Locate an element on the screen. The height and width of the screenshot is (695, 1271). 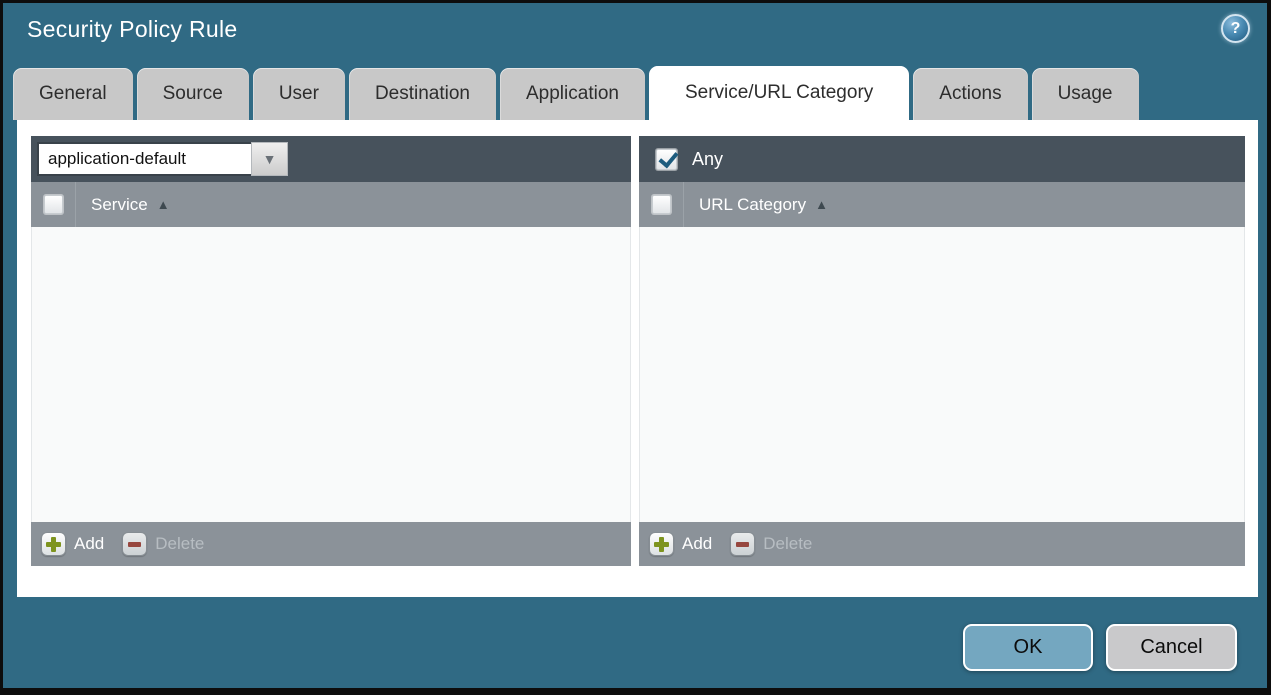
dialog-action-buttons: OK Cancel is located at coordinates (1100, 647).